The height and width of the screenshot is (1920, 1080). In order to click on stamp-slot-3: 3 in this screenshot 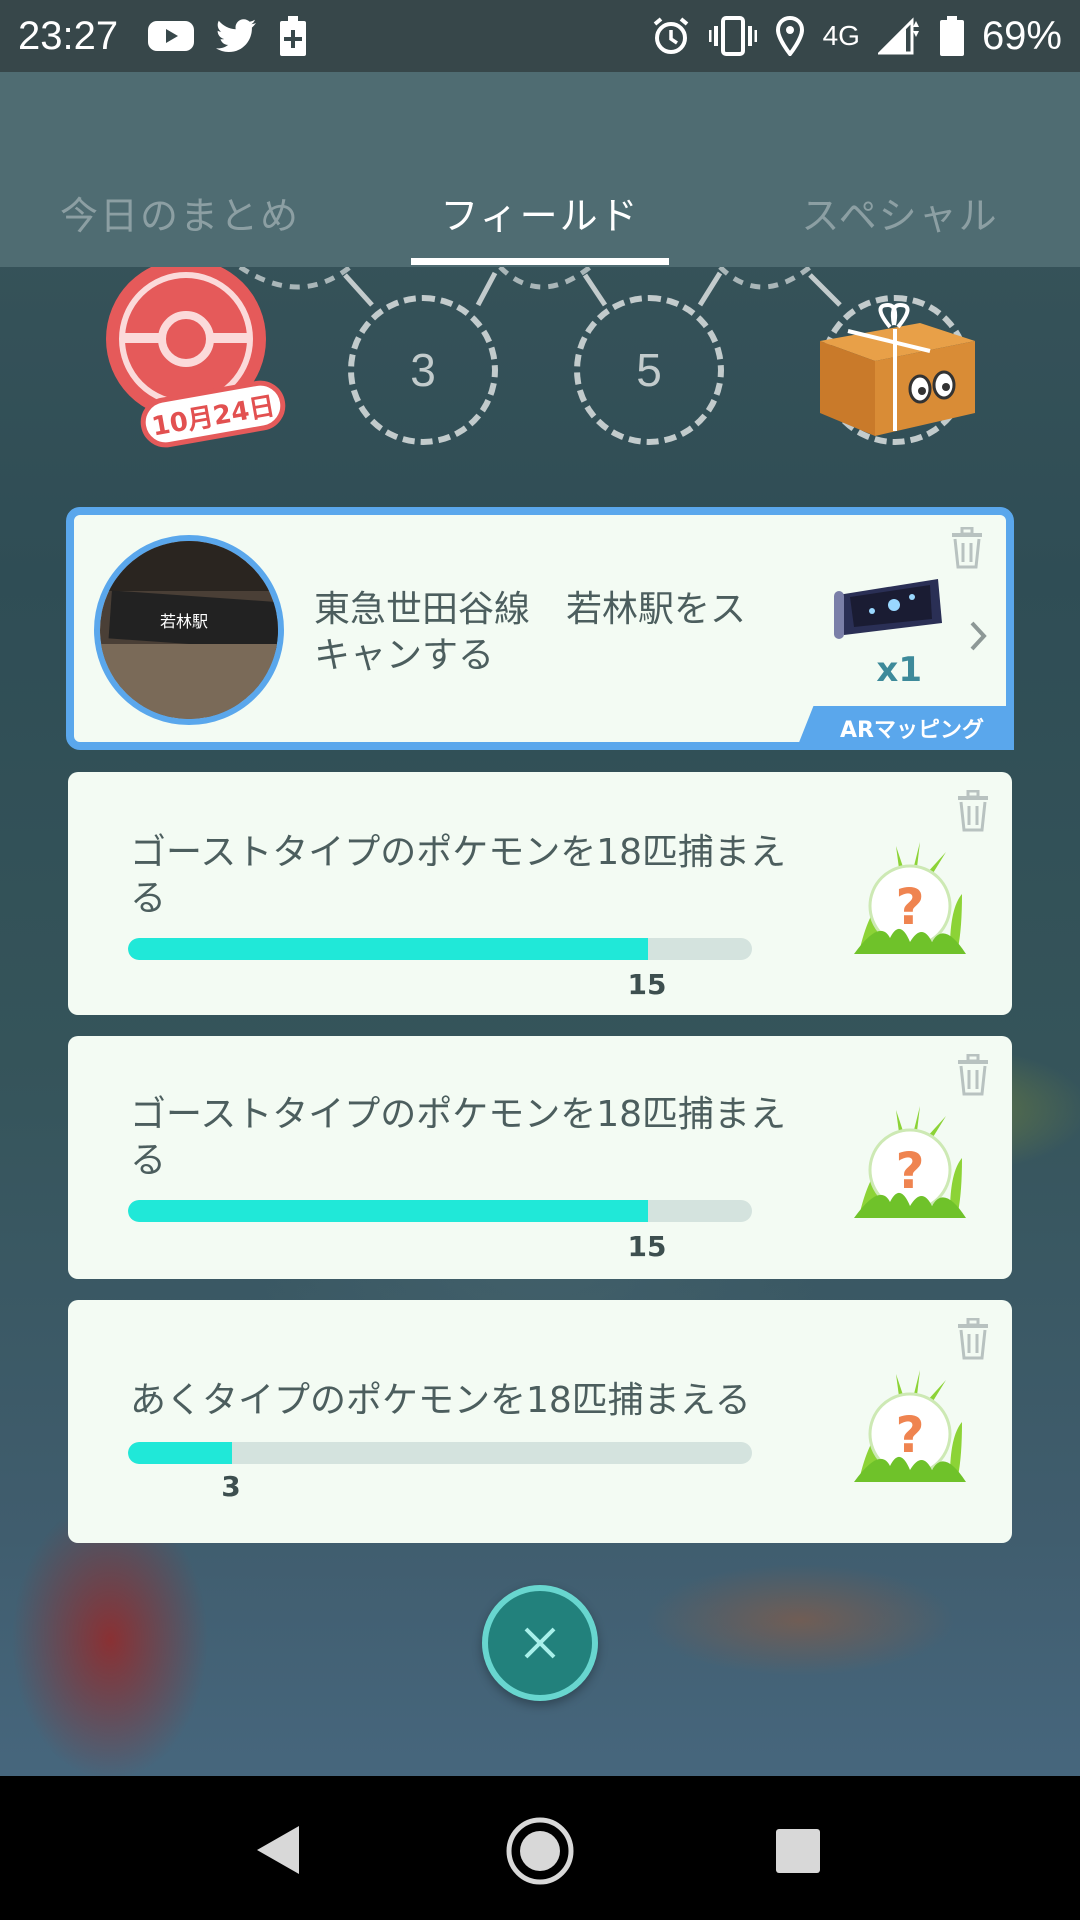, I will do `click(423, 370)`.